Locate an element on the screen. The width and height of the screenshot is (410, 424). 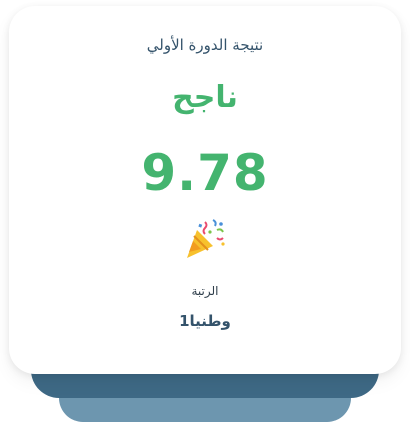
rank-value: وطنيا1 is located at coordinates (205, 321).